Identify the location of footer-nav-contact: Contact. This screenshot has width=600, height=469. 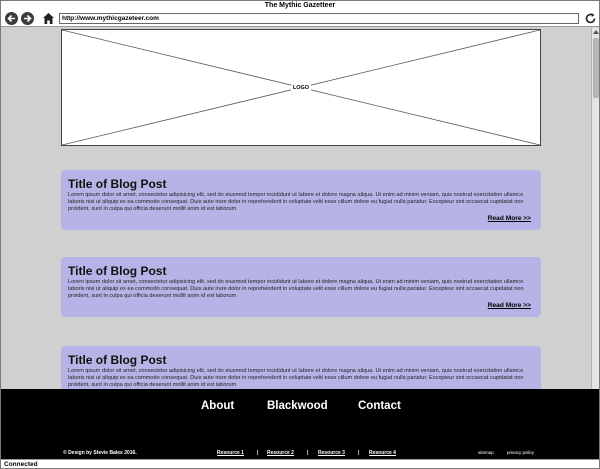
(379, 406).